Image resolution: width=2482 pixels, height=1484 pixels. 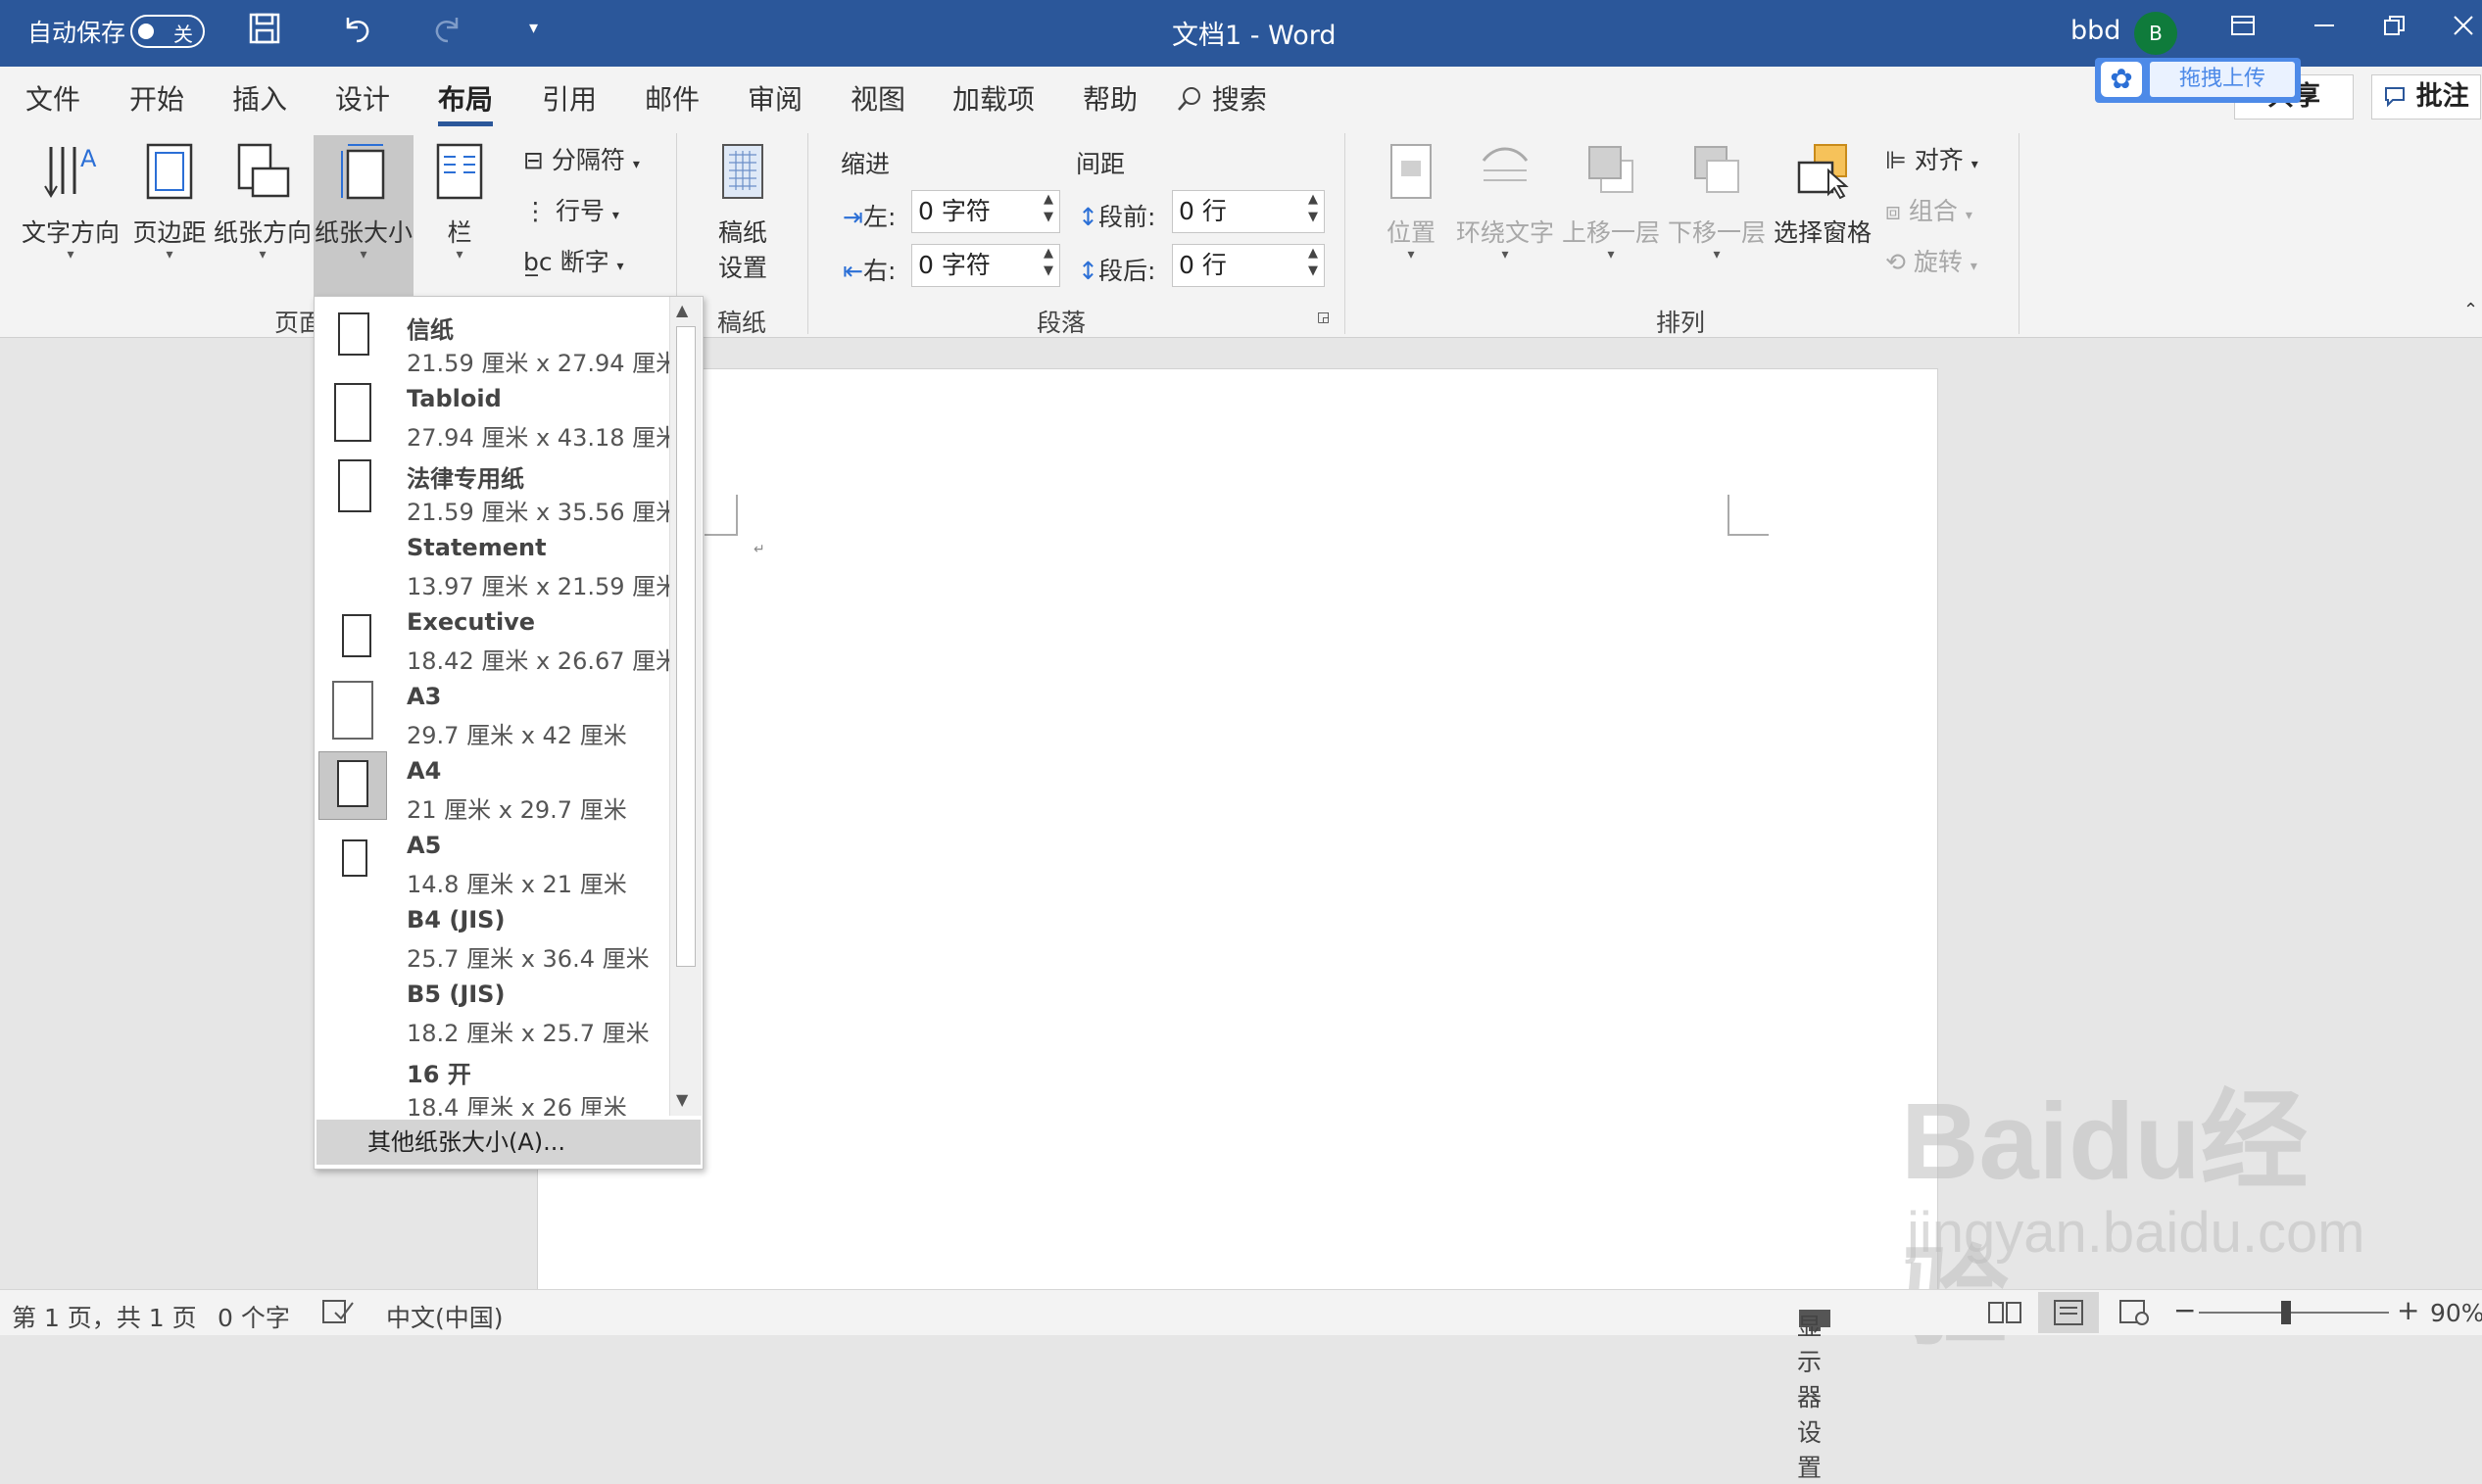 What do you see at coordinates (53, 98) in the screenshot?
I see `tab-file: 文件` at bounding box center [53, 98].